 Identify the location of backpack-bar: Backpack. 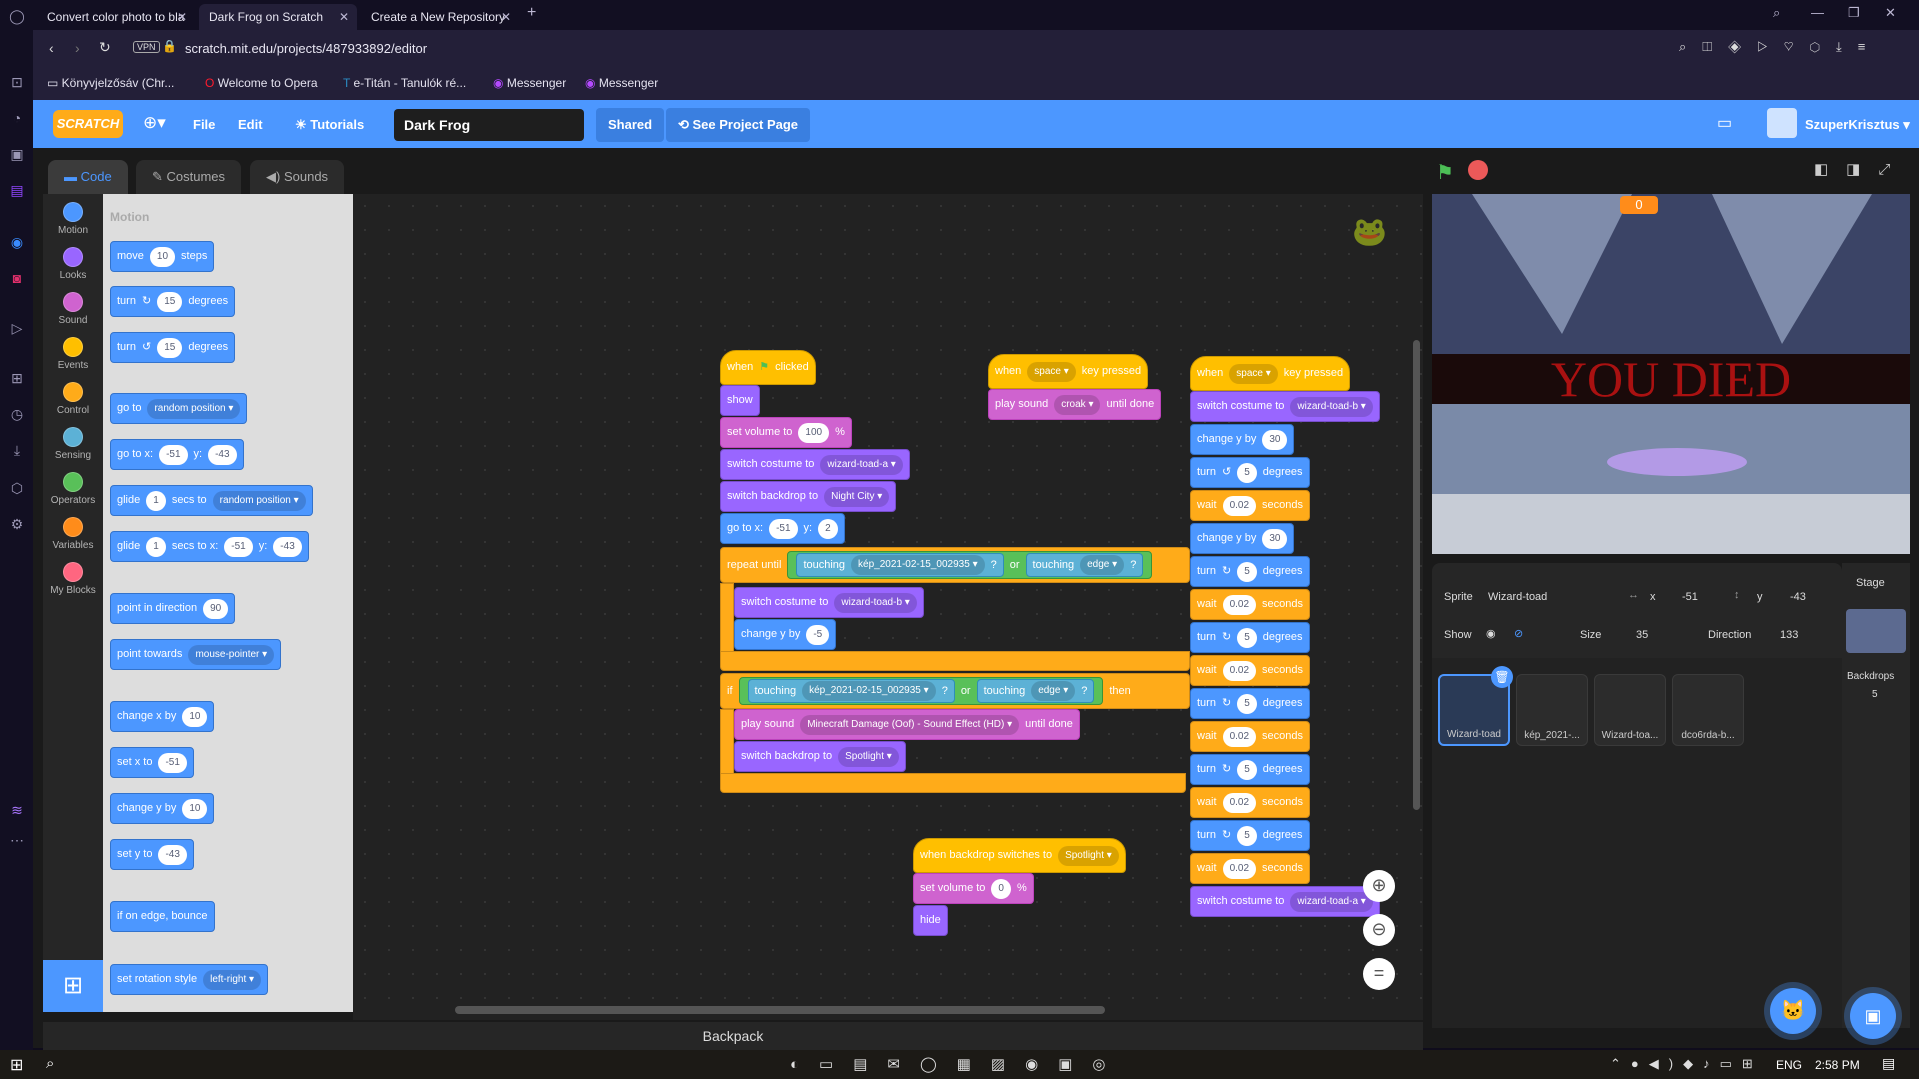
(733, 1036).